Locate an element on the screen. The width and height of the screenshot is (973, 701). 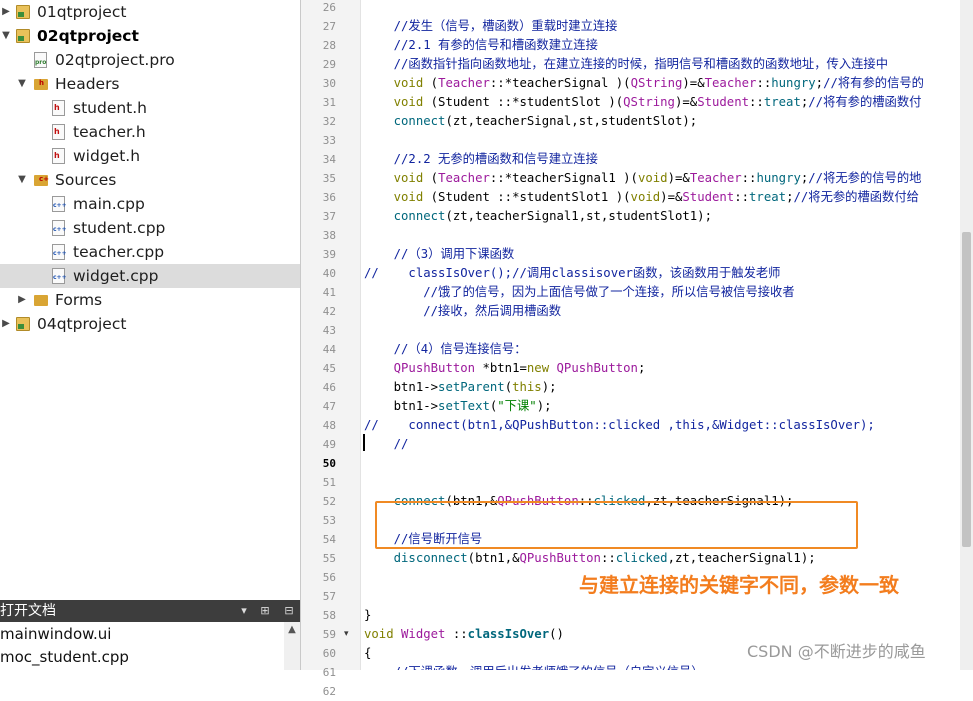
tree-item-label: teacher.cpp is located at coordinates (119, 252).